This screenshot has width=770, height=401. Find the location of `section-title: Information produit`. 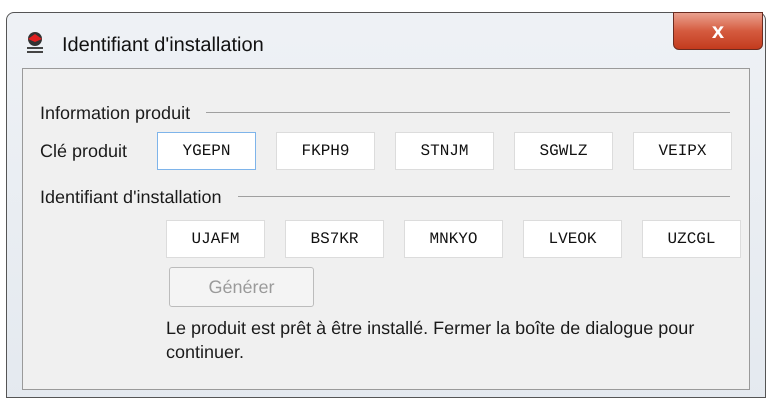

section-title: Information produit is located at coordinates (115, 113).